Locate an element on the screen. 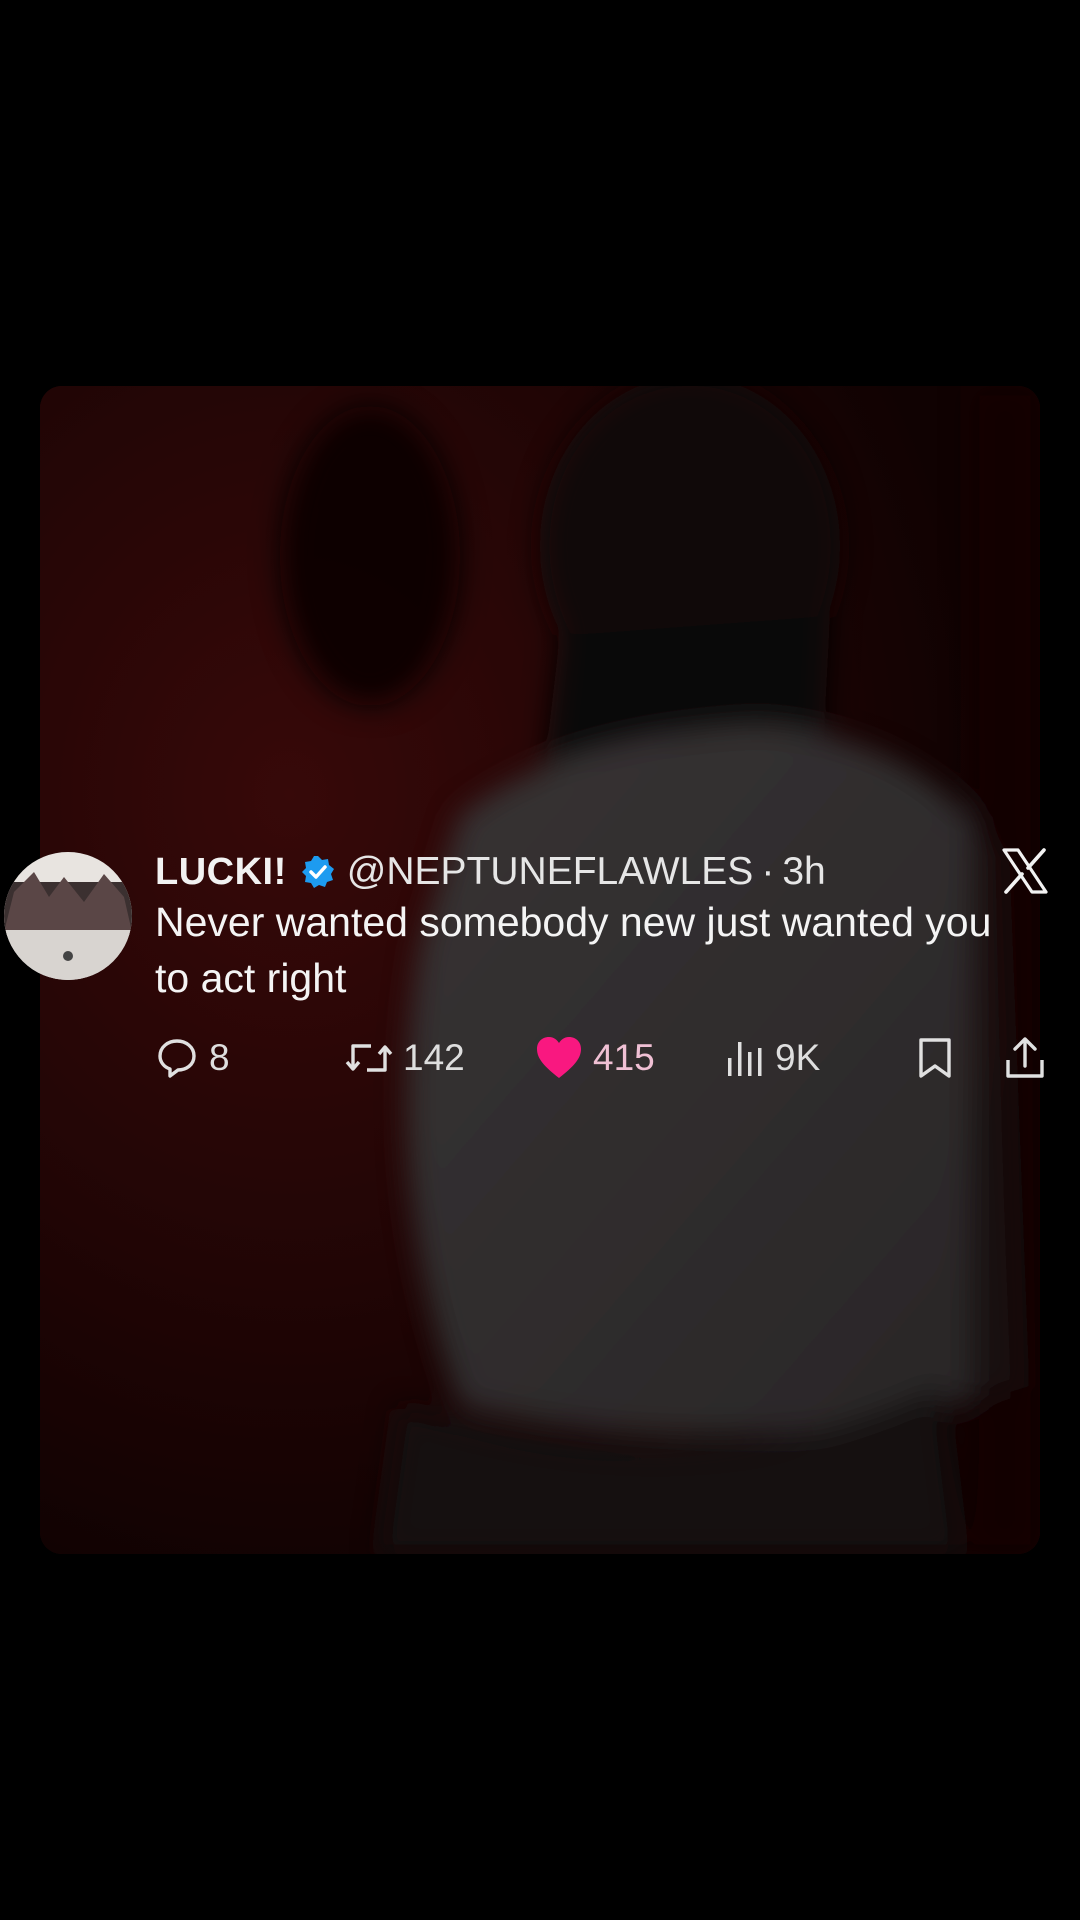  share-icon is located at coordinates (1025, 1058).